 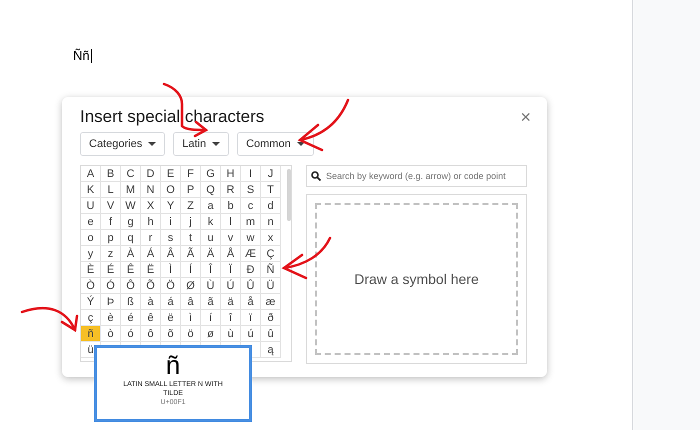 What do you see at coordinates (191, 206) in the screenshot?
I see `character-cell: Z` at bounding box center [191, 206].